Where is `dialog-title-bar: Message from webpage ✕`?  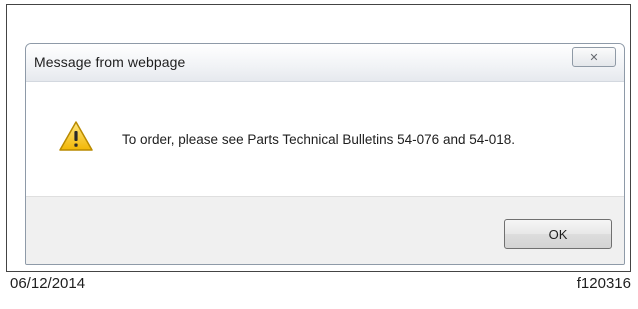 dialog-title-bar: Message from webpage ✕ is located at coordinates (325, 63).